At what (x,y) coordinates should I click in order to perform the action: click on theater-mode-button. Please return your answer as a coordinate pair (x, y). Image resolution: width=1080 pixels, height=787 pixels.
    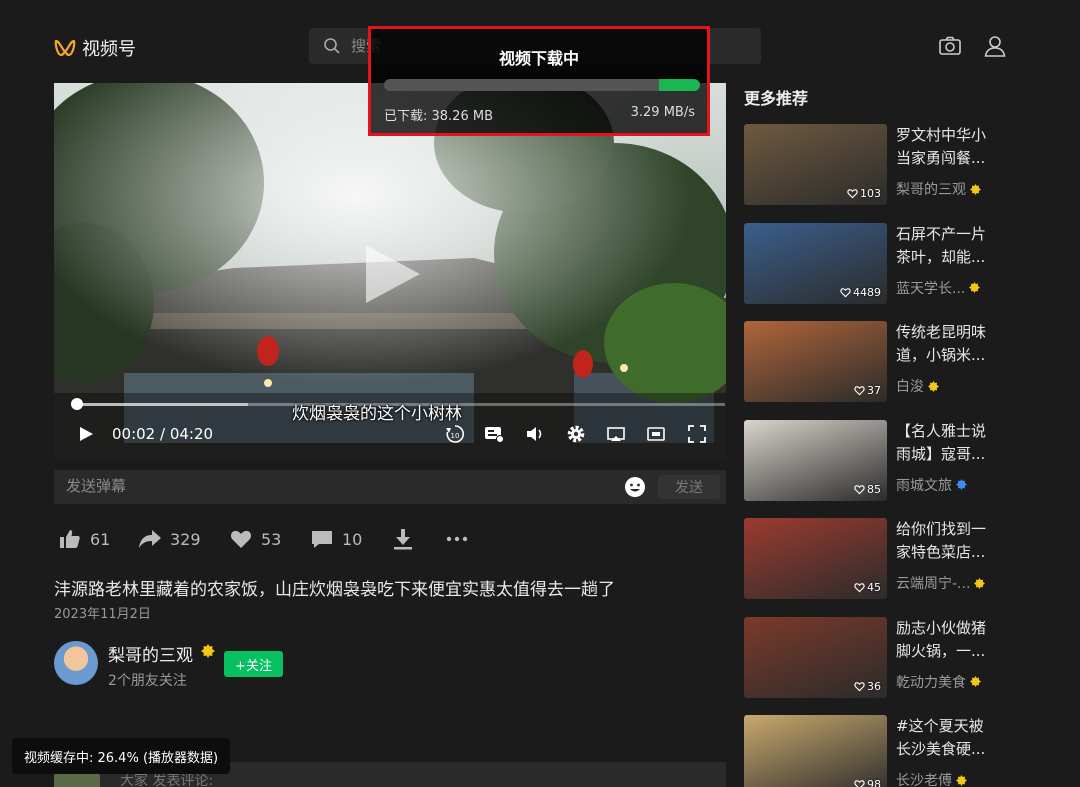
    Looking at the image, I should click on (656, 434).